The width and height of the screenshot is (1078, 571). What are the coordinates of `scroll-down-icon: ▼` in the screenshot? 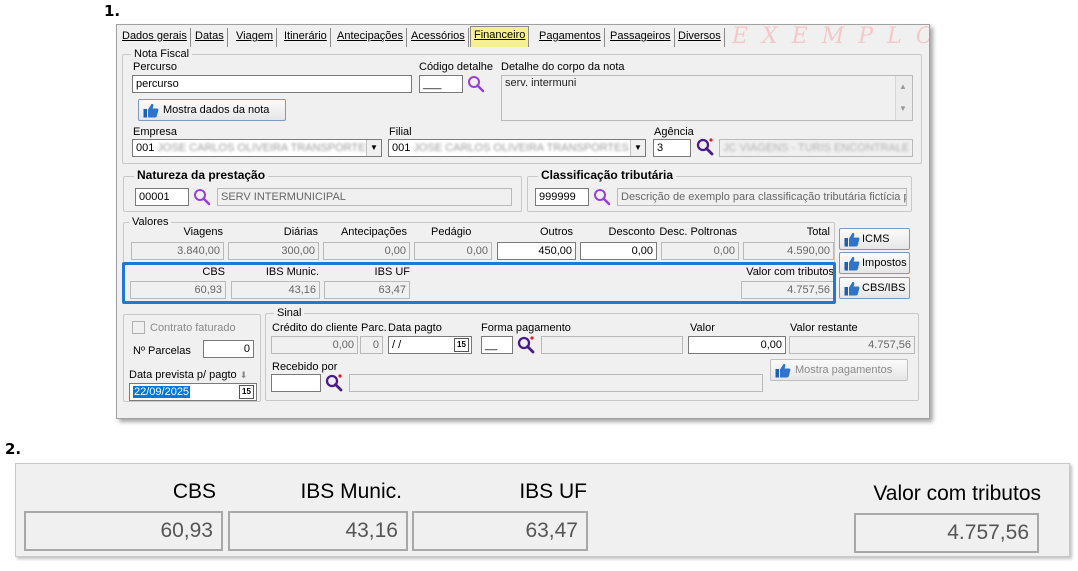 It's located at (903, 109).